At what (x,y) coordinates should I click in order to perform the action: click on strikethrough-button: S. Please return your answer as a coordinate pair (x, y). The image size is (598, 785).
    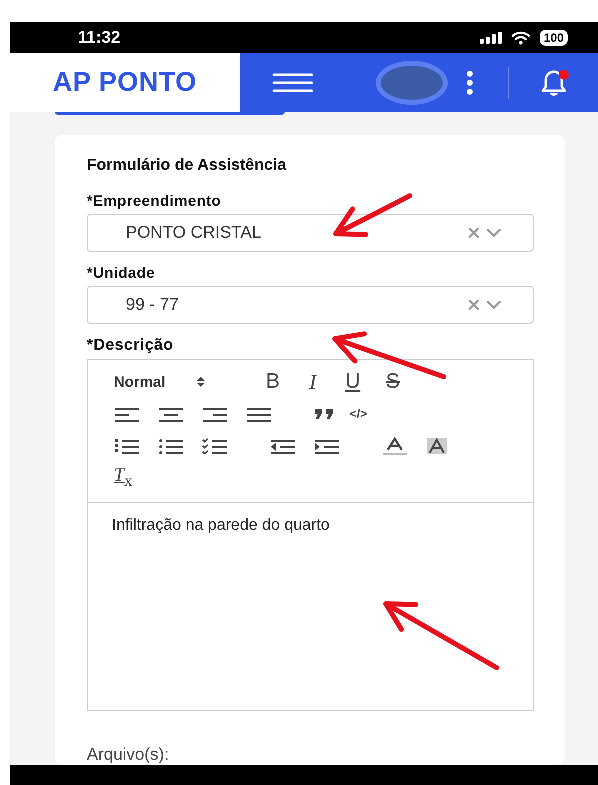
    Looking at the image, I should click on (393, 382).